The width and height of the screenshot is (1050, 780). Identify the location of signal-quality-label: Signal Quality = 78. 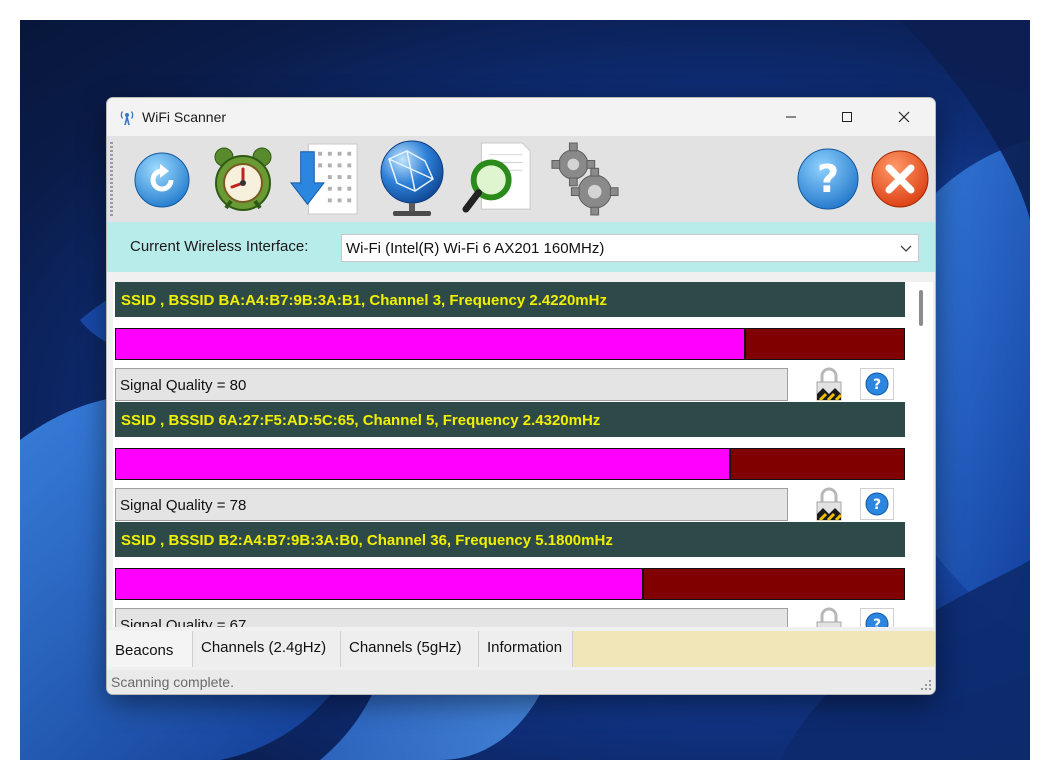
(451, 504).